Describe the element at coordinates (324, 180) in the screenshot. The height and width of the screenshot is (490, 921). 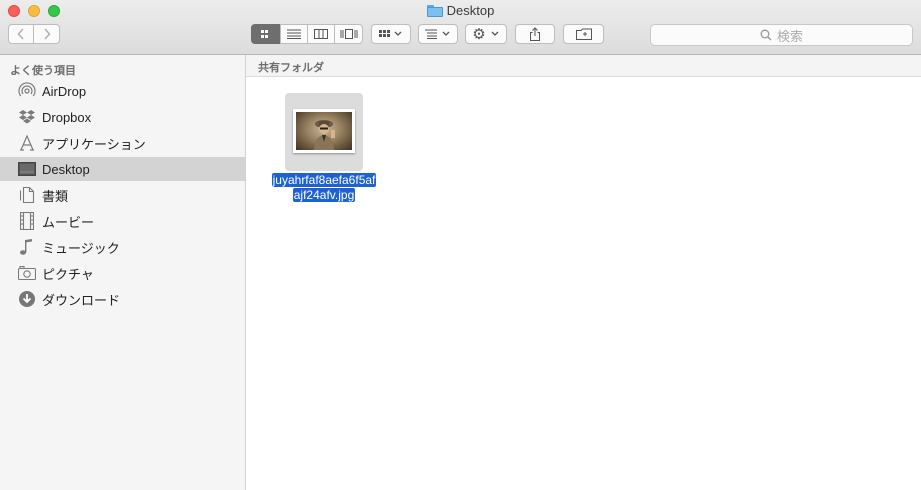
I see `file-name-line1: juyahrfaf8aefa6f5af` at that location.